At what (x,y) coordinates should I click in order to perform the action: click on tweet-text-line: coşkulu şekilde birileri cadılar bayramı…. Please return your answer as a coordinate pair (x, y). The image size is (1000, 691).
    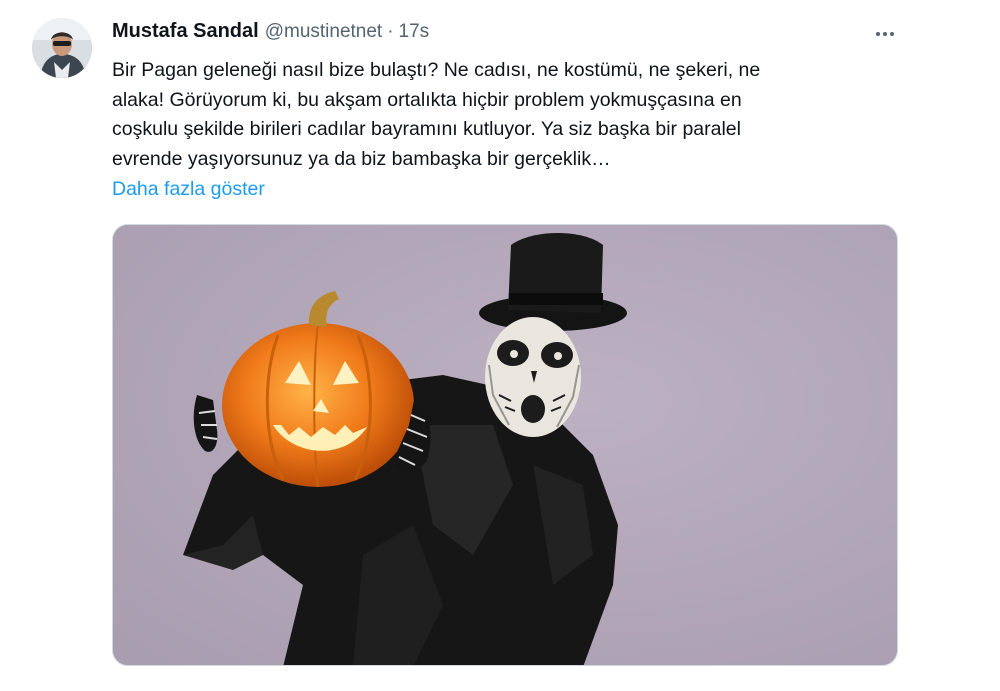
    Looking at the image, I should click on (426, 129).